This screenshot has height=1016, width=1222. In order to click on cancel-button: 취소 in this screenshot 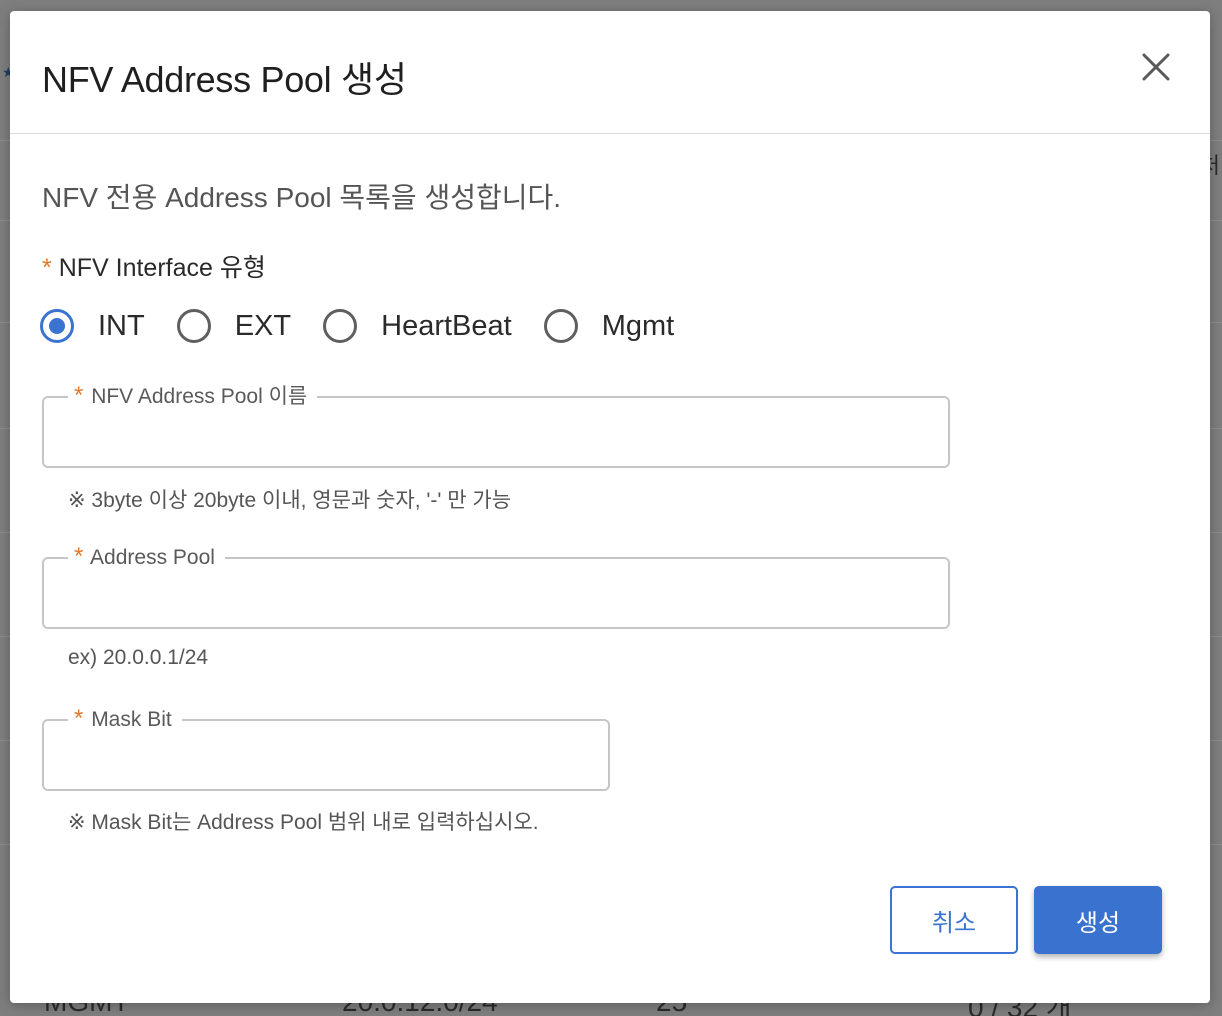, I will do `click(954, 920)`.